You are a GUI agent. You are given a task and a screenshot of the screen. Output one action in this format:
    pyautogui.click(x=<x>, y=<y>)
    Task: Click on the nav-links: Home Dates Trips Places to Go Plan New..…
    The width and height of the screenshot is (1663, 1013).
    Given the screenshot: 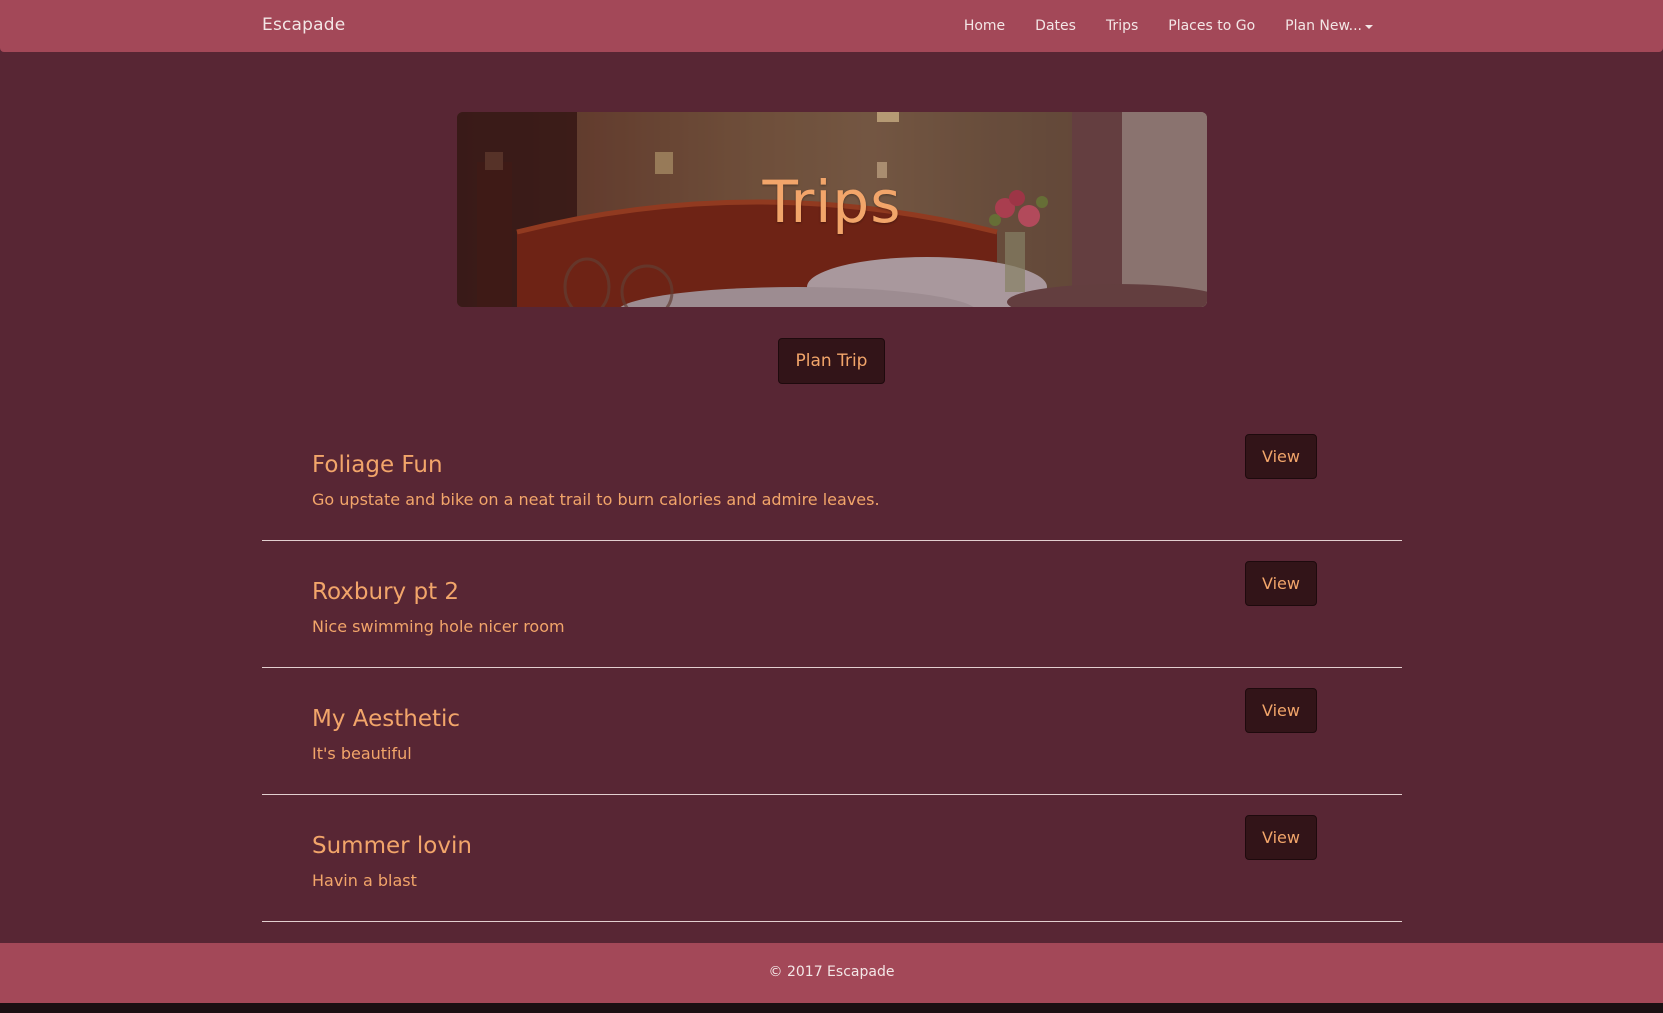 What is the action you would take?
    pyautogui.click(x=1168, y=26)
    